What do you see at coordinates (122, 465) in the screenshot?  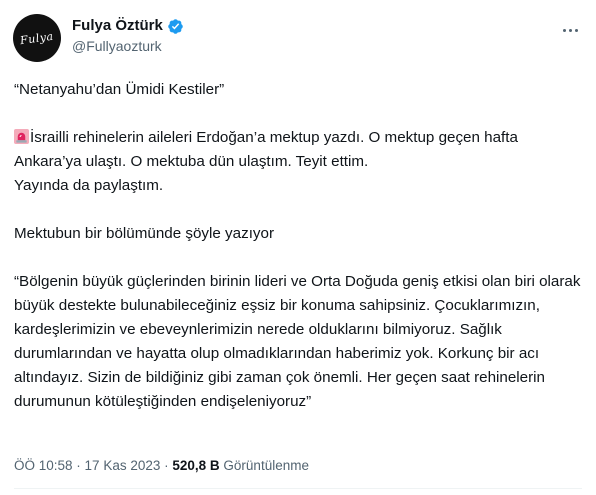 I see `tweet-date: 17 Kas 2023` at bounding box center [122, 465].